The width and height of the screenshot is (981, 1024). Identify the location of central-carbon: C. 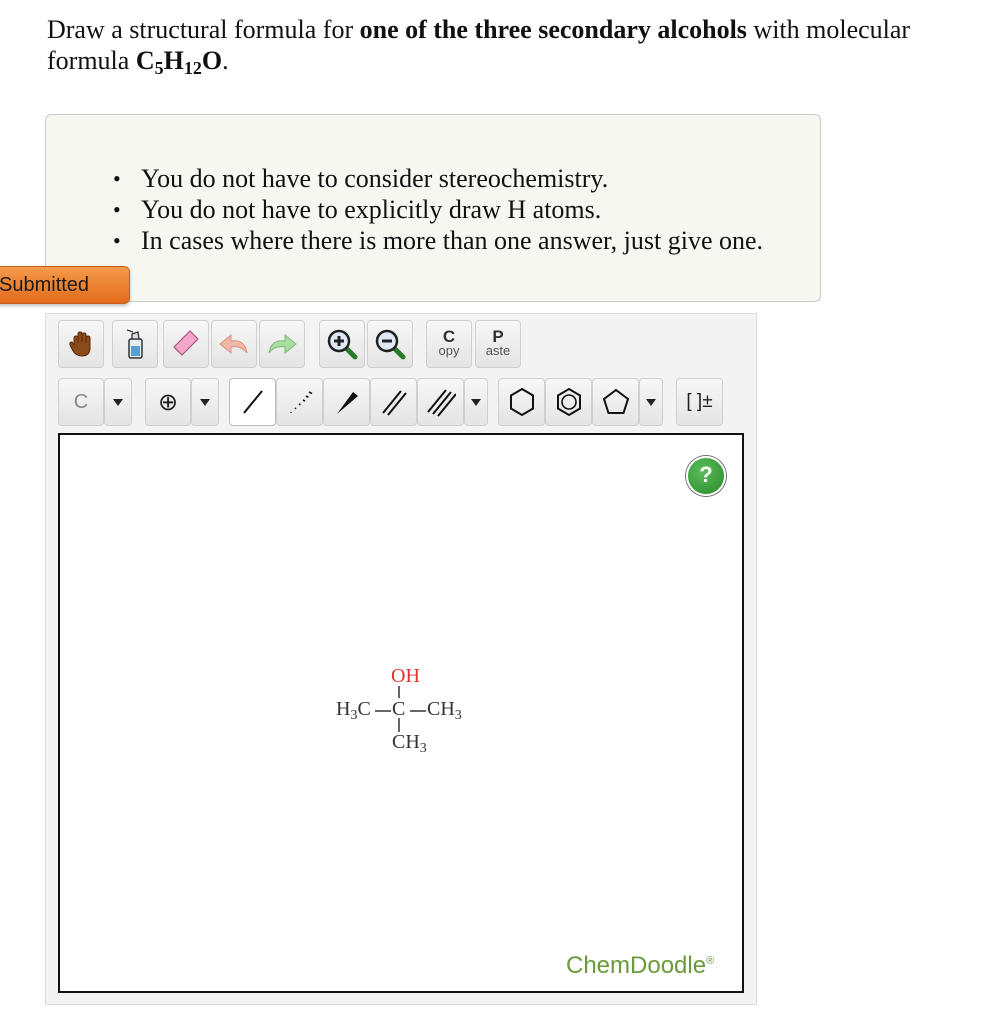
(399, 709).